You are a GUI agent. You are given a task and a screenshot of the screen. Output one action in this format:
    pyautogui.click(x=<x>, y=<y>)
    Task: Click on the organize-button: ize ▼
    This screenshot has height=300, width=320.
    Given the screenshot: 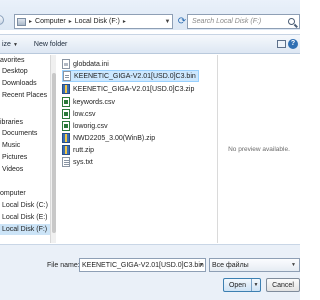 What is the action you would take?
    pyautogui.click(x=10, y=44)
    